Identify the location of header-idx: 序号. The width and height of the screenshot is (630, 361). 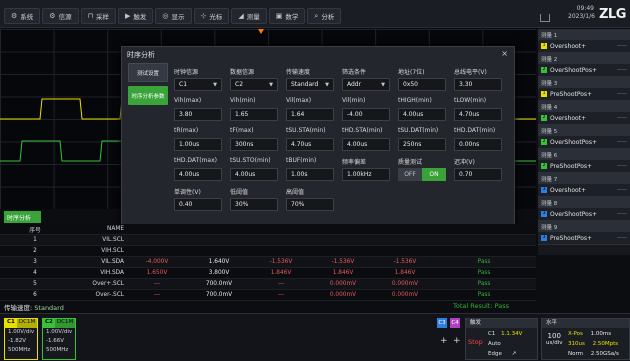
(35, 230).